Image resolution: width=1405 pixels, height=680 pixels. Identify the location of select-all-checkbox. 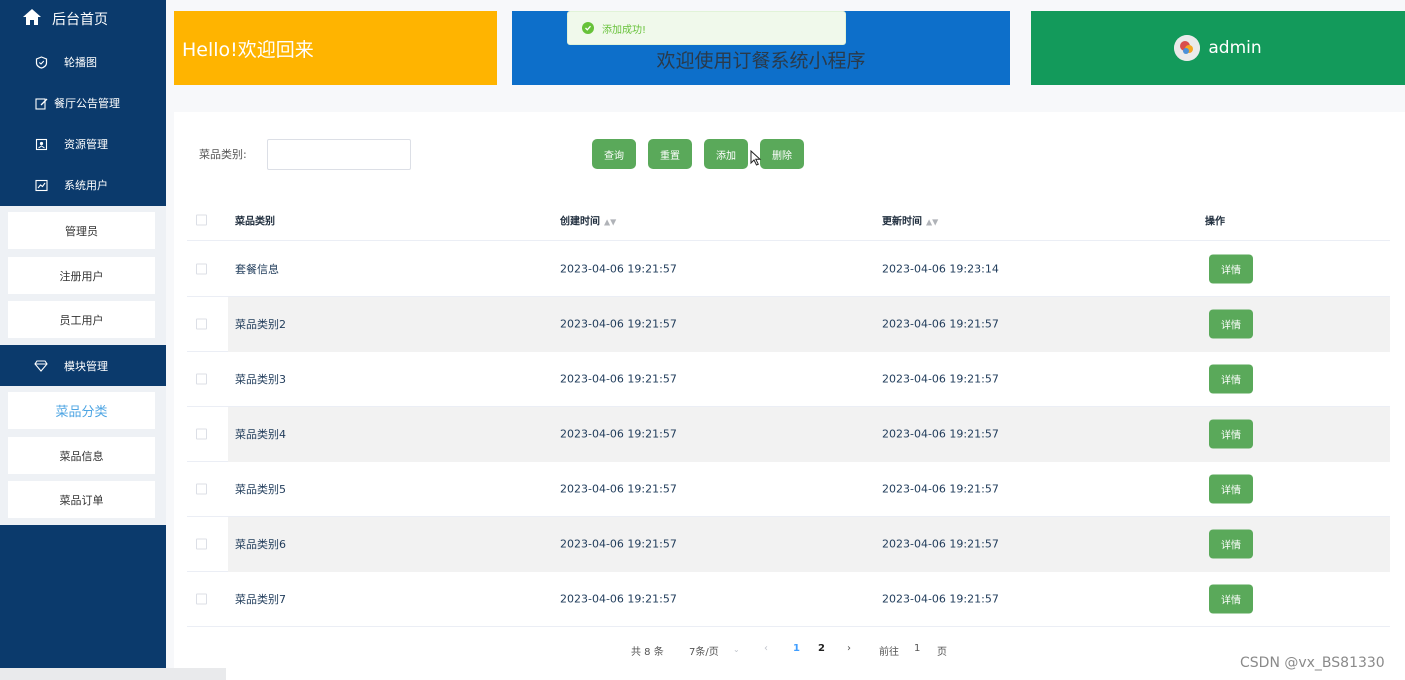
(201, 220).